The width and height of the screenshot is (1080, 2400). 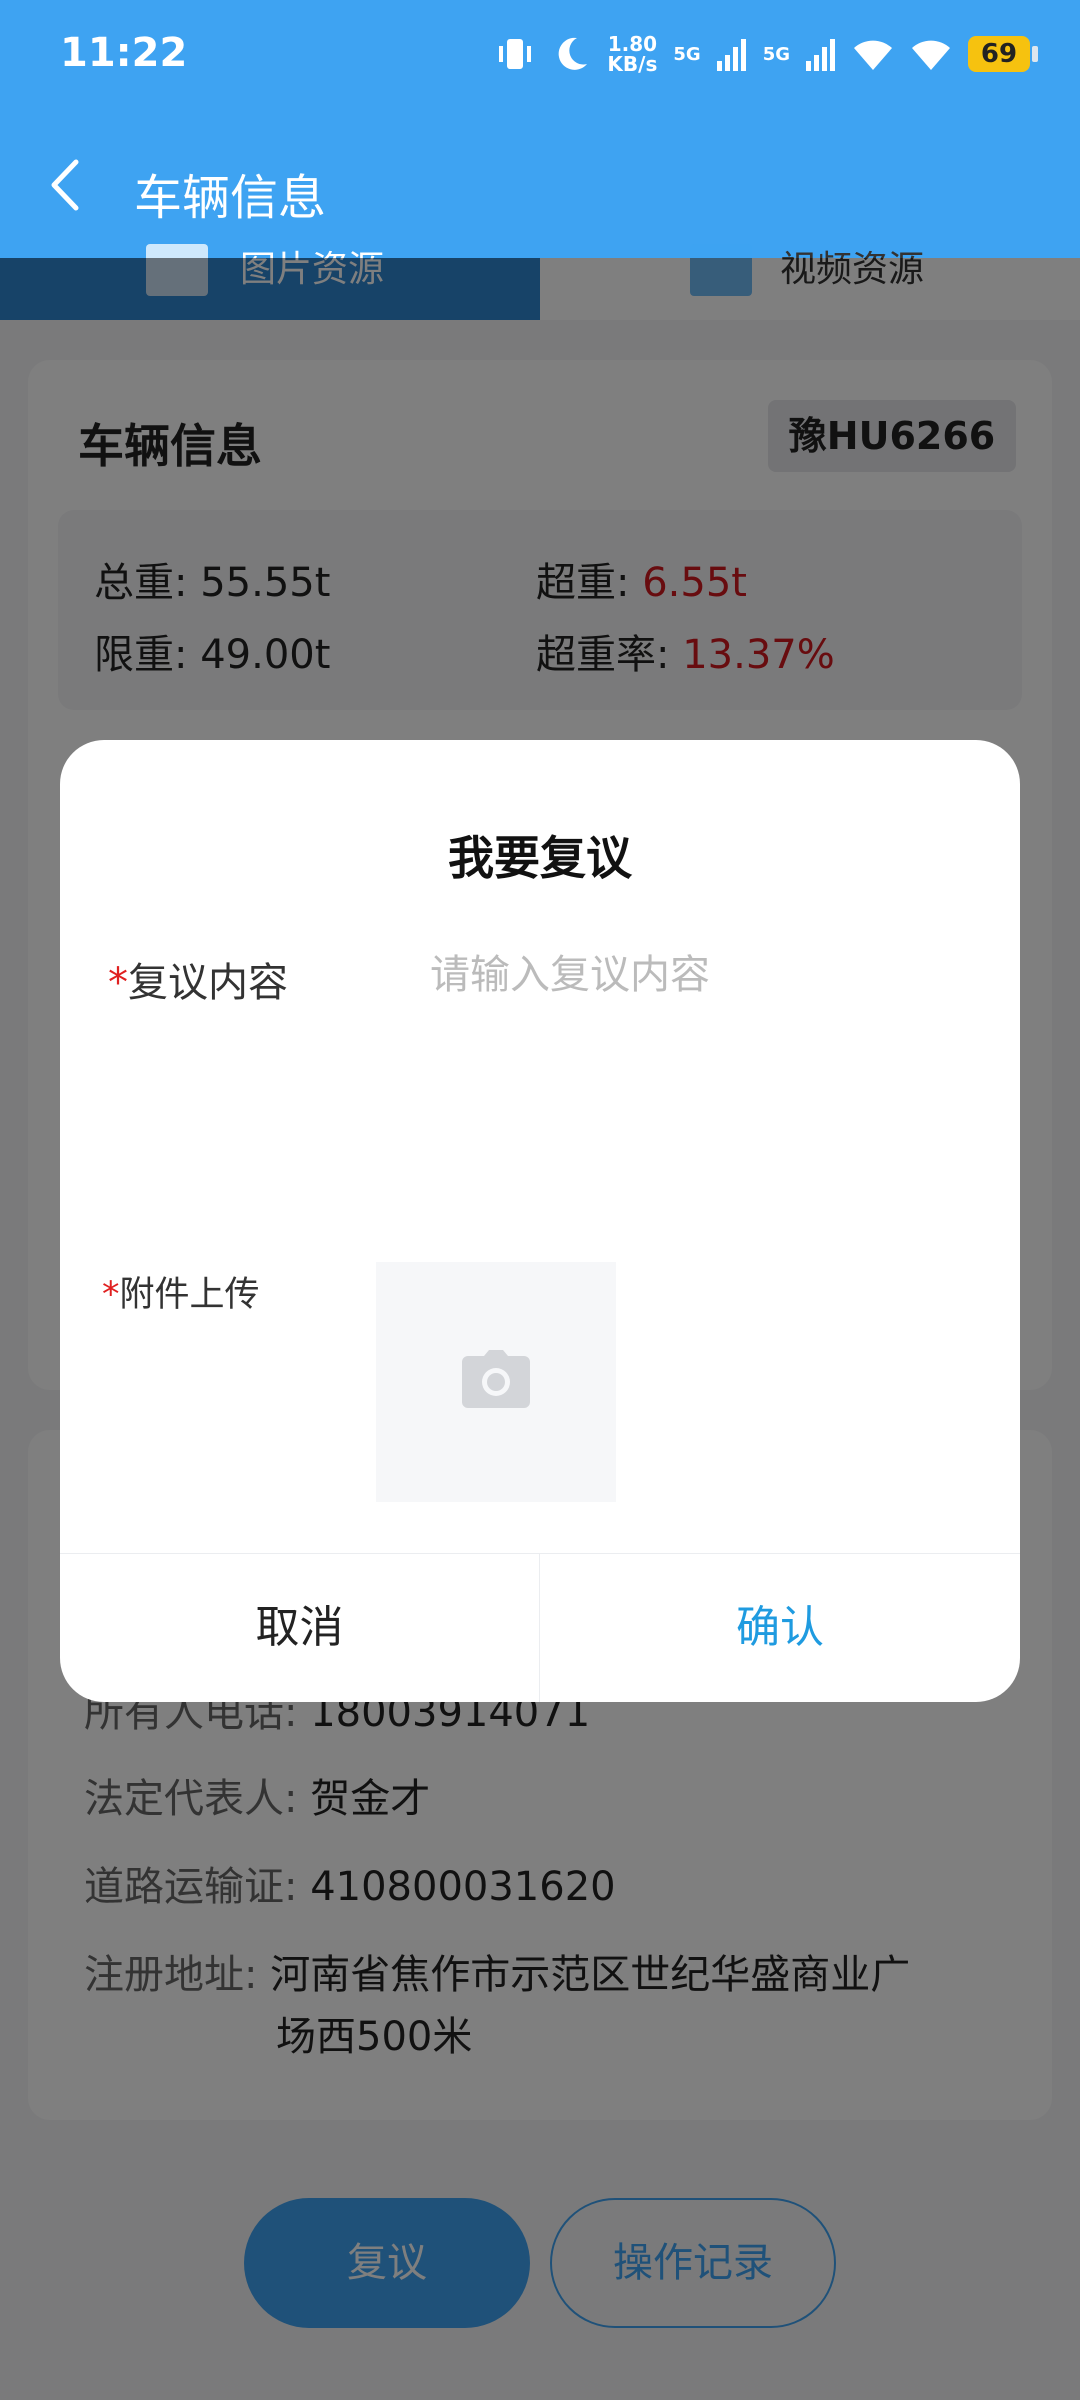 I want to click on dialog-title: 我要复议, so click(x=540, y=858).